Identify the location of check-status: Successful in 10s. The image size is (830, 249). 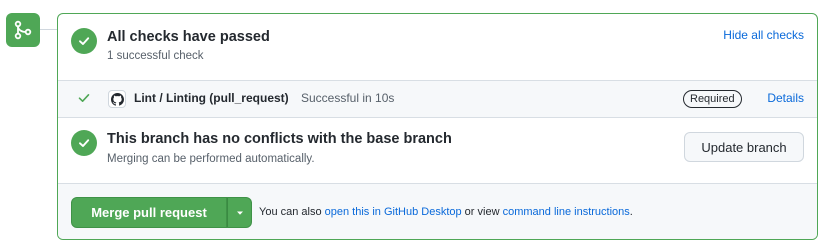
(348, 98).